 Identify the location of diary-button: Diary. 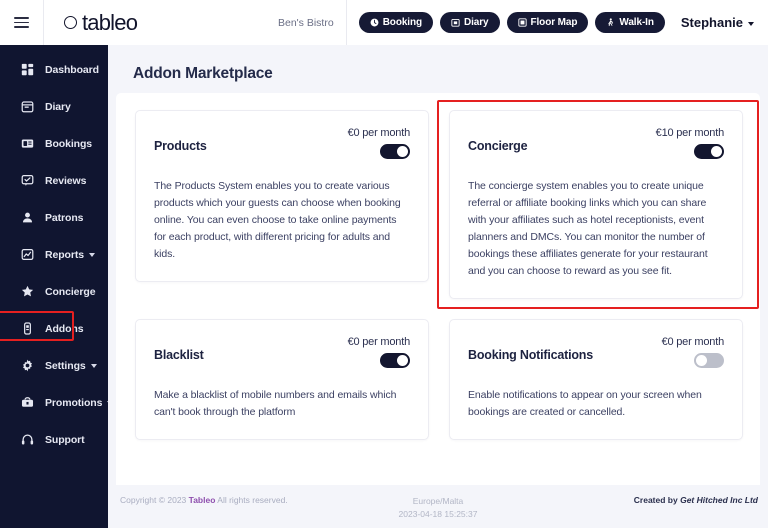
(469, 22).